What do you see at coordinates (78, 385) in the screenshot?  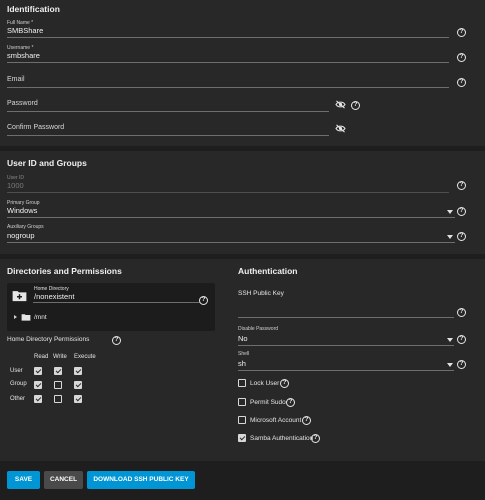 I see `group-execute-checkbox` at bounding box center [78, 385].